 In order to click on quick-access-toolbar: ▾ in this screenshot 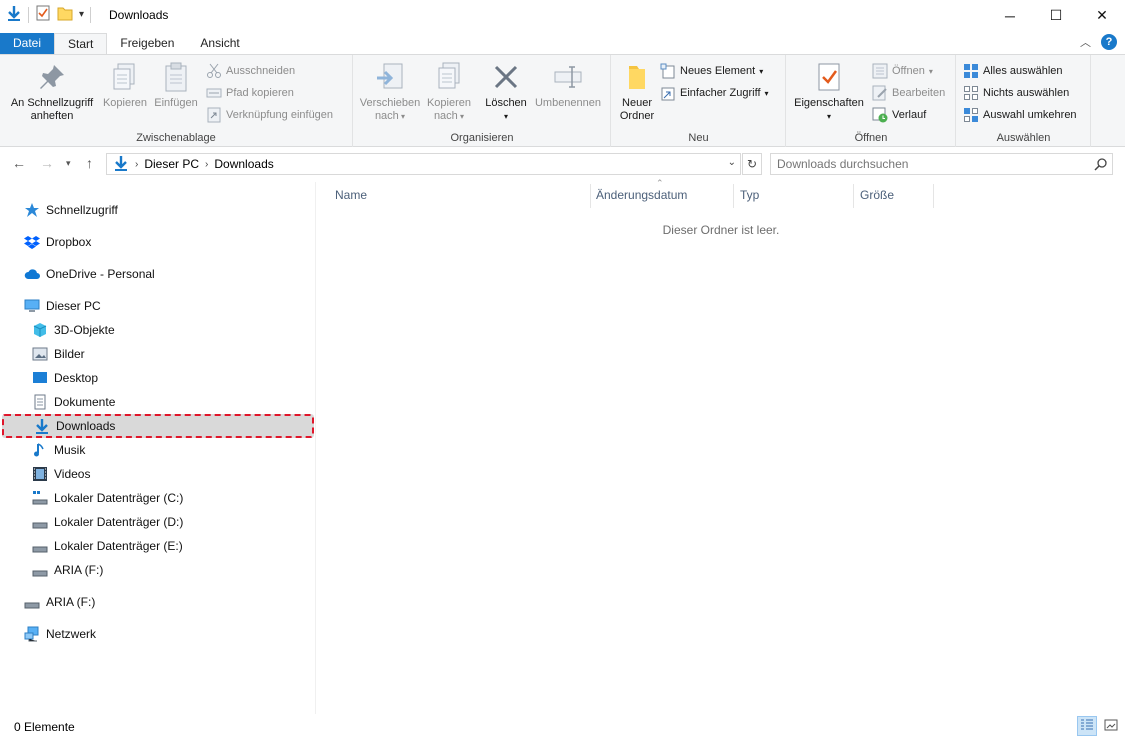, I will do `click(49, 14)`.